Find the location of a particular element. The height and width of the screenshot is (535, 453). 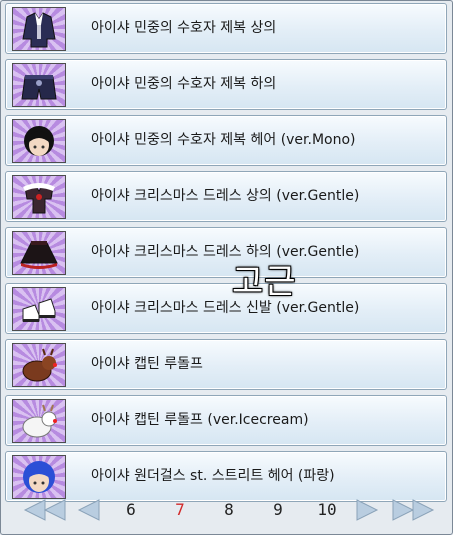

pagination: 6 7 8 9 10 is located at coordinates (226, 510).